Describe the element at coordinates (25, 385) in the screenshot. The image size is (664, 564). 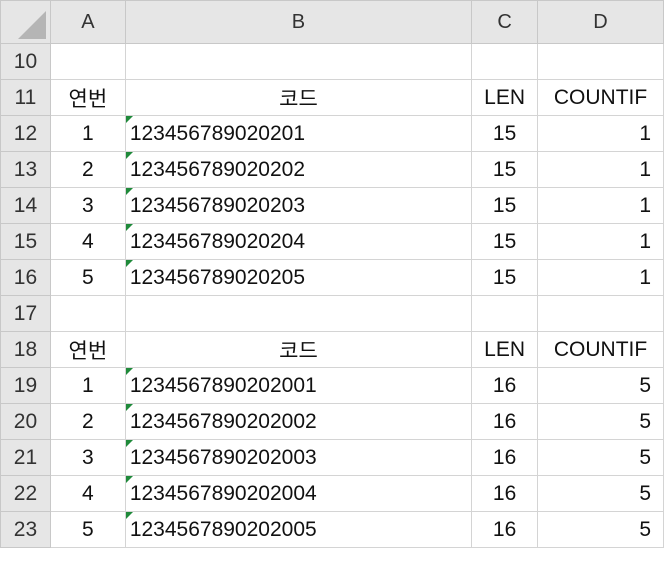
I see `row-header: 19` at that location.